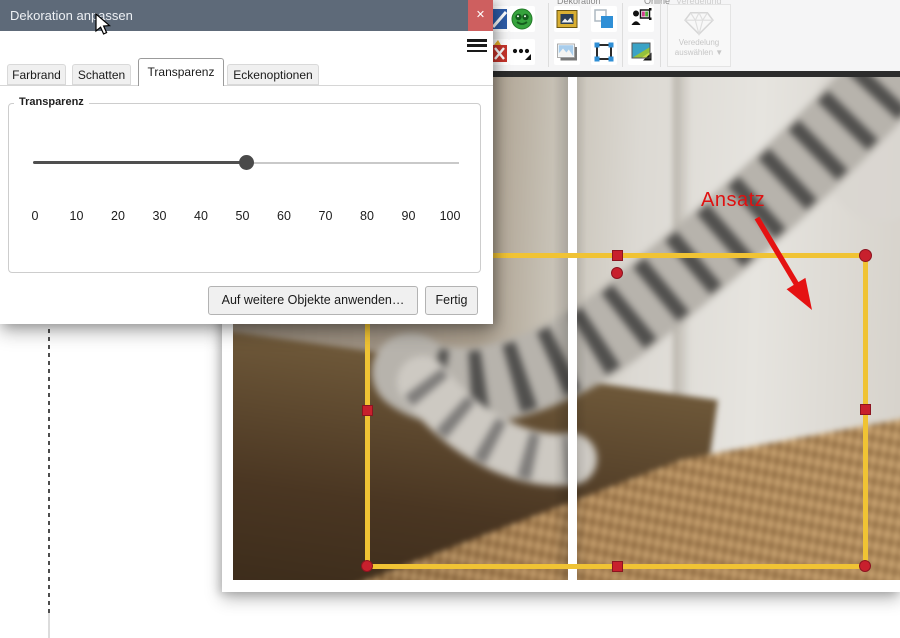 The height and width of the screenshot is (638, 900). I want to click on toolbar-button-partial, so click(501, 19).